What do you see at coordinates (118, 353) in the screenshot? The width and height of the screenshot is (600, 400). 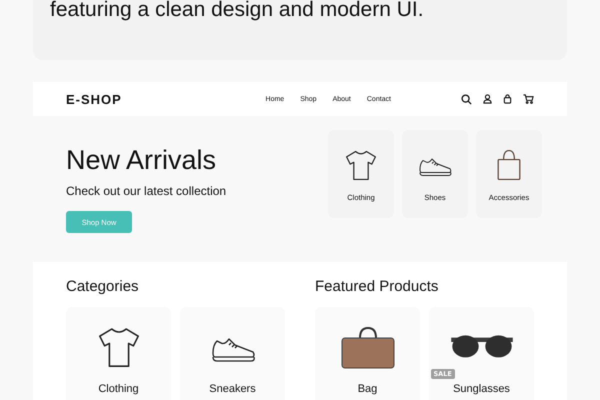 I see `category-card: Clothing` at bounding box center [118, 353].